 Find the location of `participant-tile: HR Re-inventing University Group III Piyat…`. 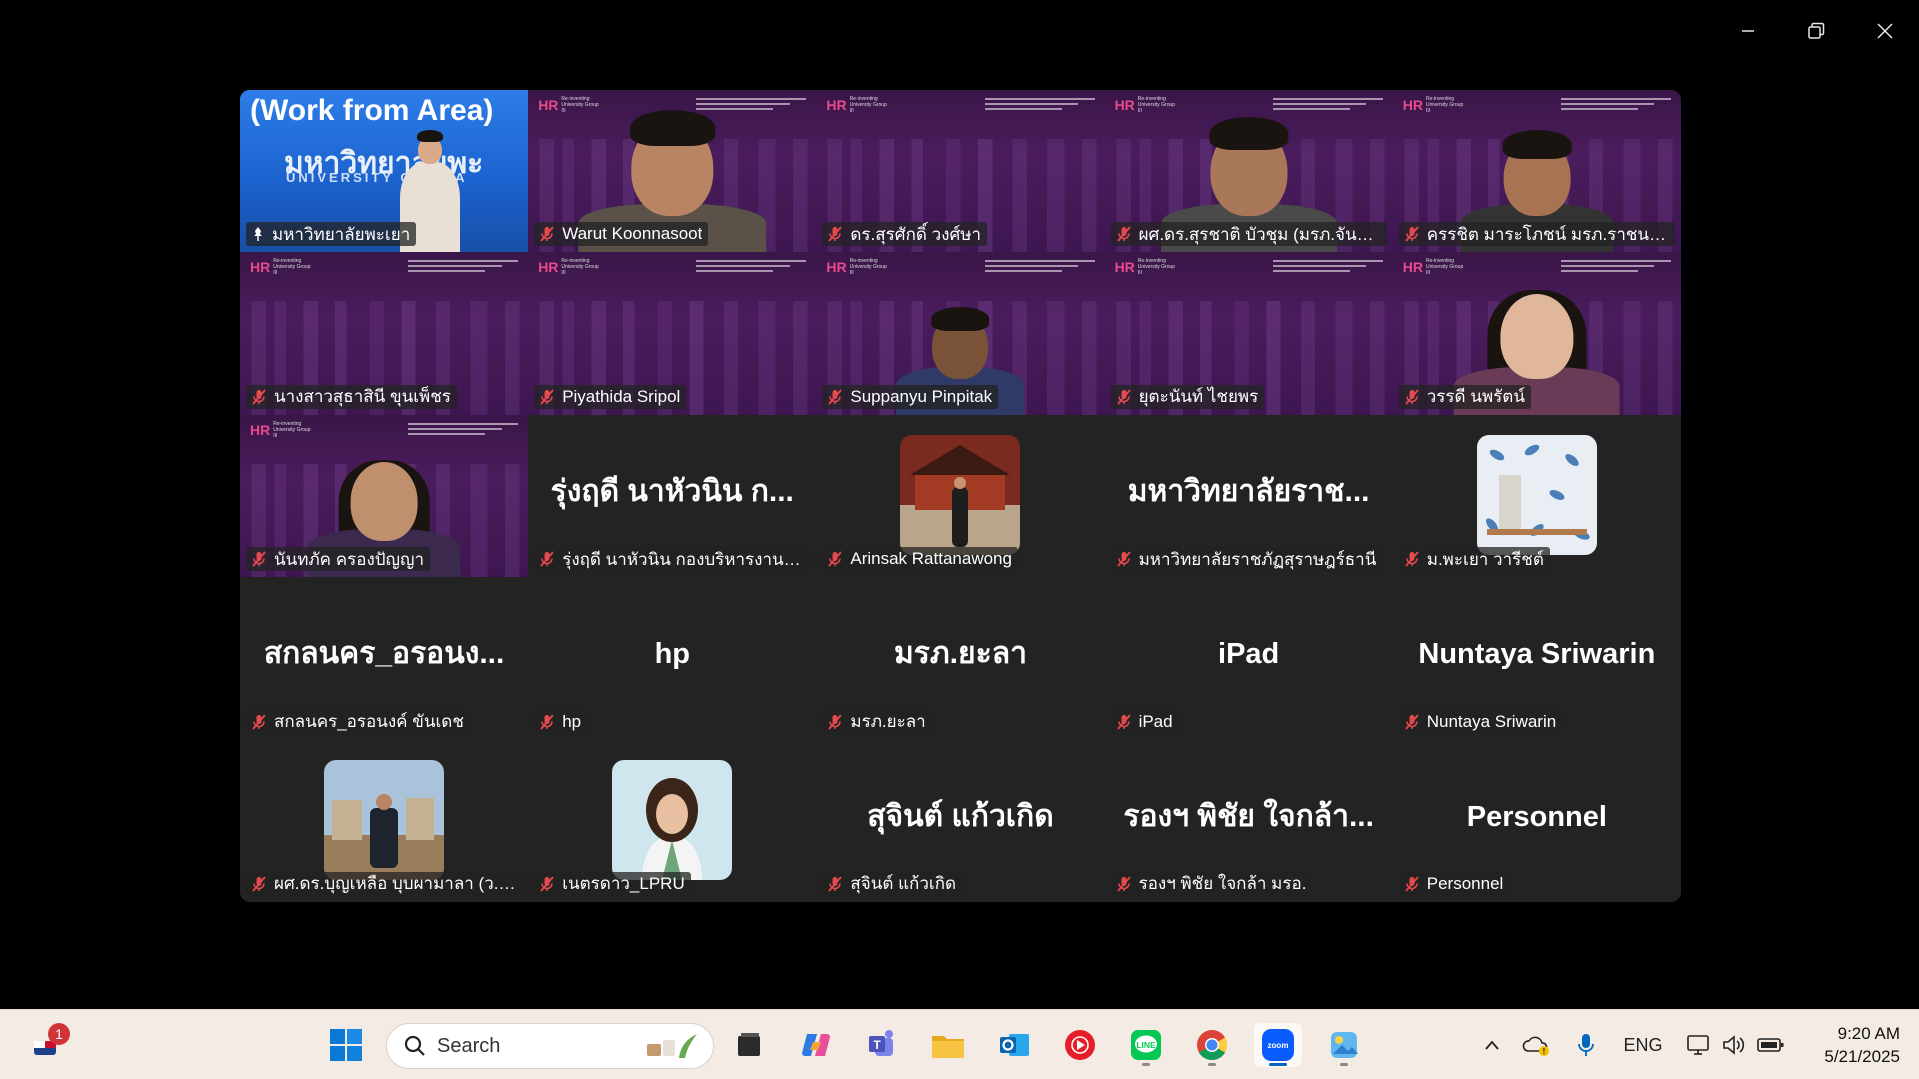

participant-tile: HR Re-inventing University Group III Piyat… is located at coordinates (672, 333).